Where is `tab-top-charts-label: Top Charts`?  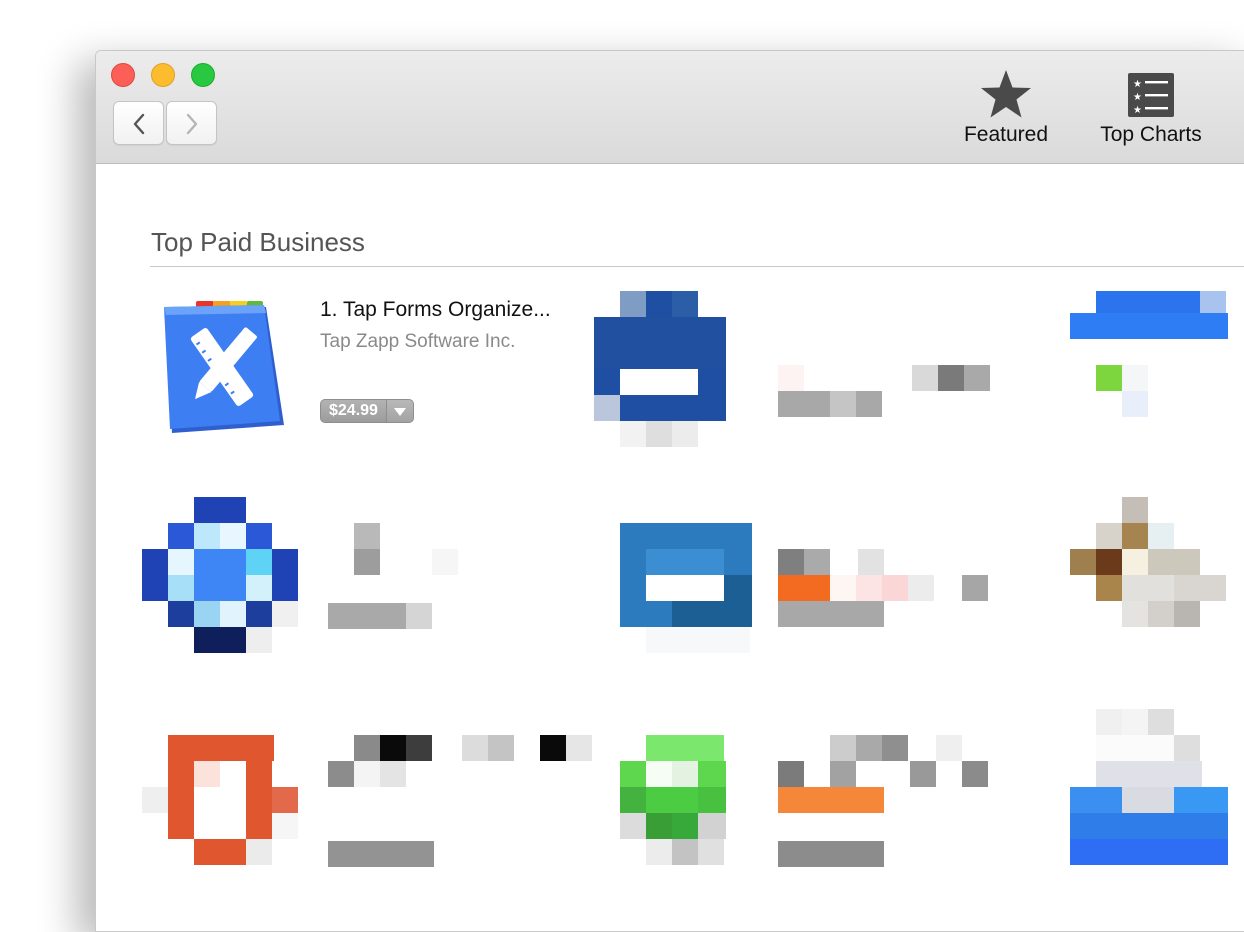
tab-top-charts-label: Top Charts is located at coordinates (1151, 134).